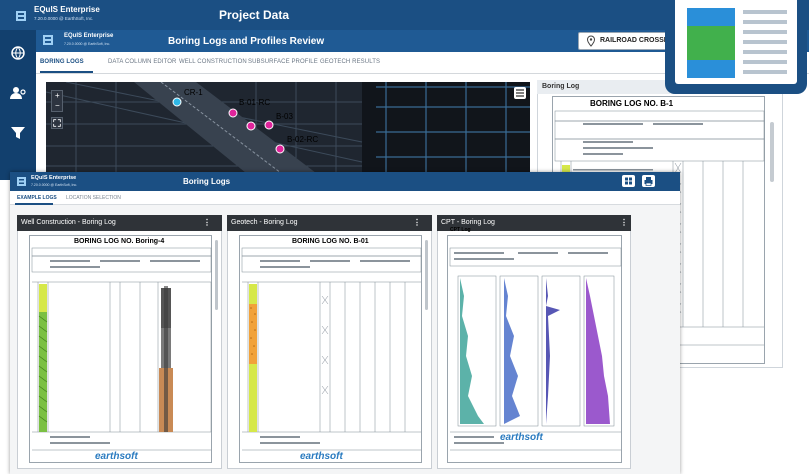  I want to click on map-label-b-01-rc: B-01-RC, so click(254, 102).